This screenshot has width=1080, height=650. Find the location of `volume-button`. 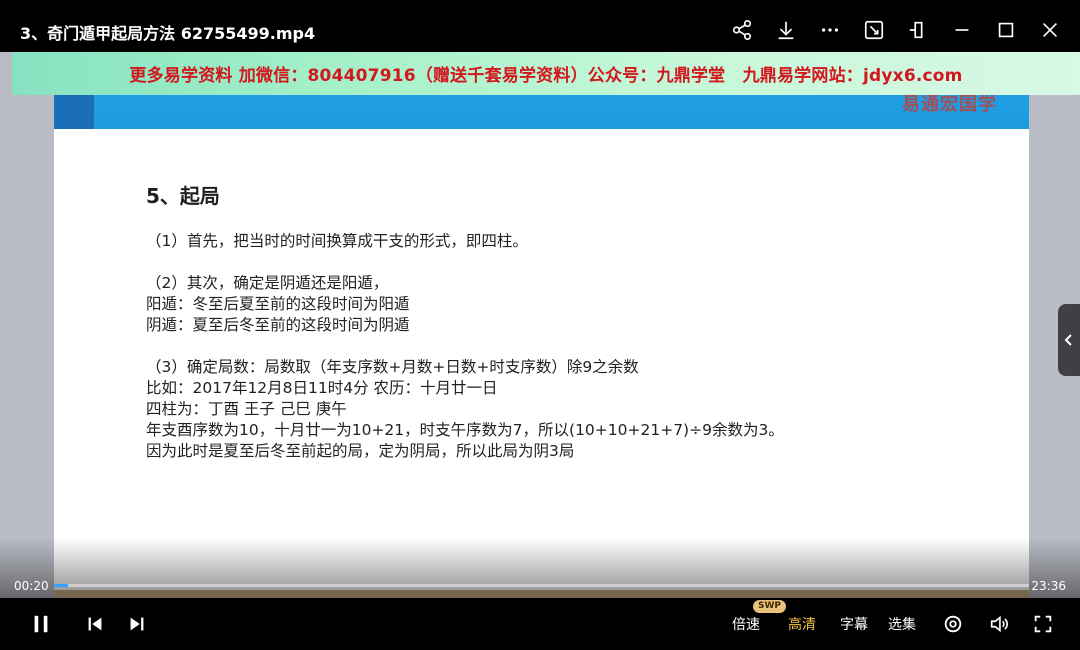

volume-button is located at coordinates (999, 624).